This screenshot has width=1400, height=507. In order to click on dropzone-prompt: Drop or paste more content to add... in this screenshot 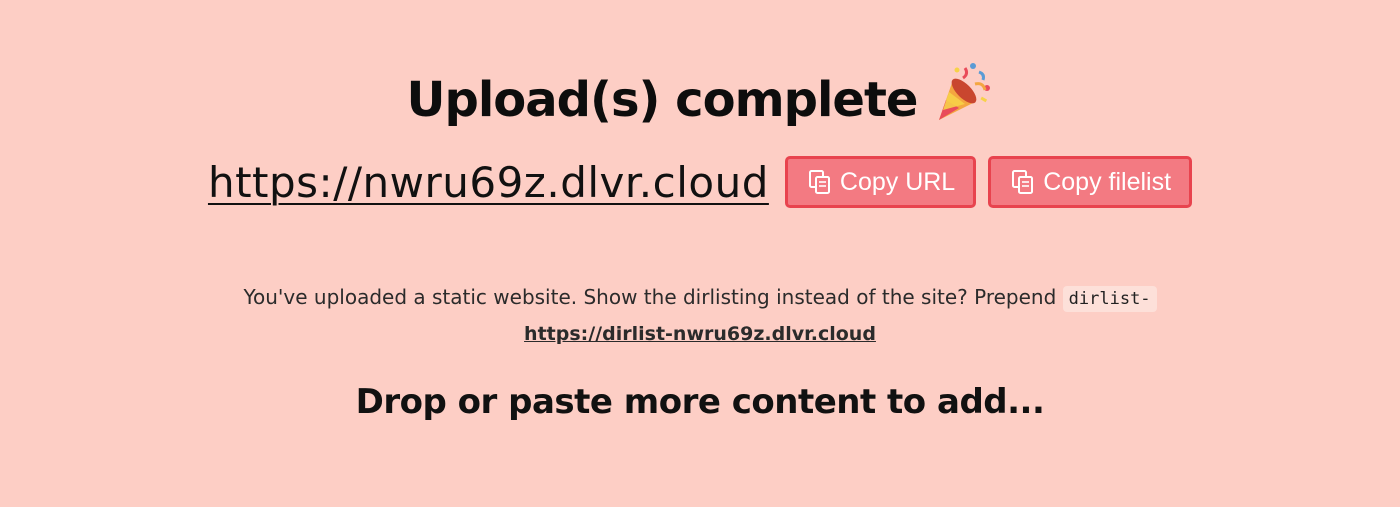, I will do `click(700, 402)`.